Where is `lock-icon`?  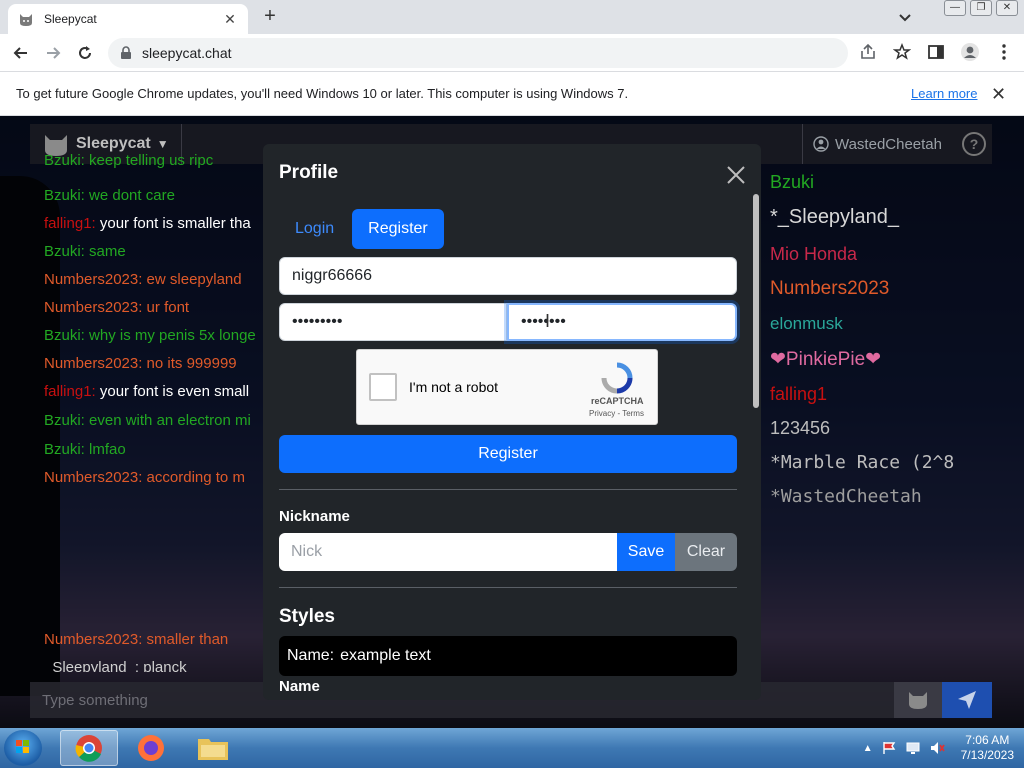
lock-icon is located at coordinates (126, 53).